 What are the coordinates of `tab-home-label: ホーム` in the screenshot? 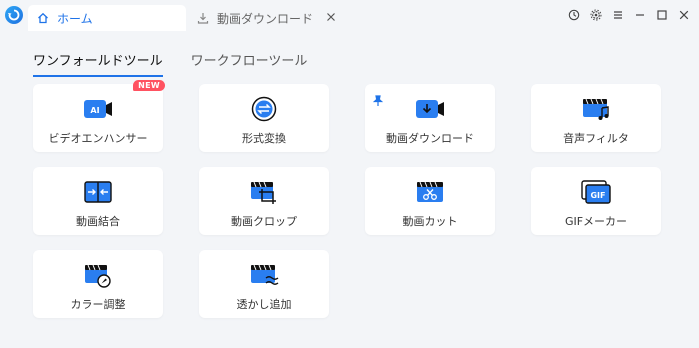 It's located at (75, 18).